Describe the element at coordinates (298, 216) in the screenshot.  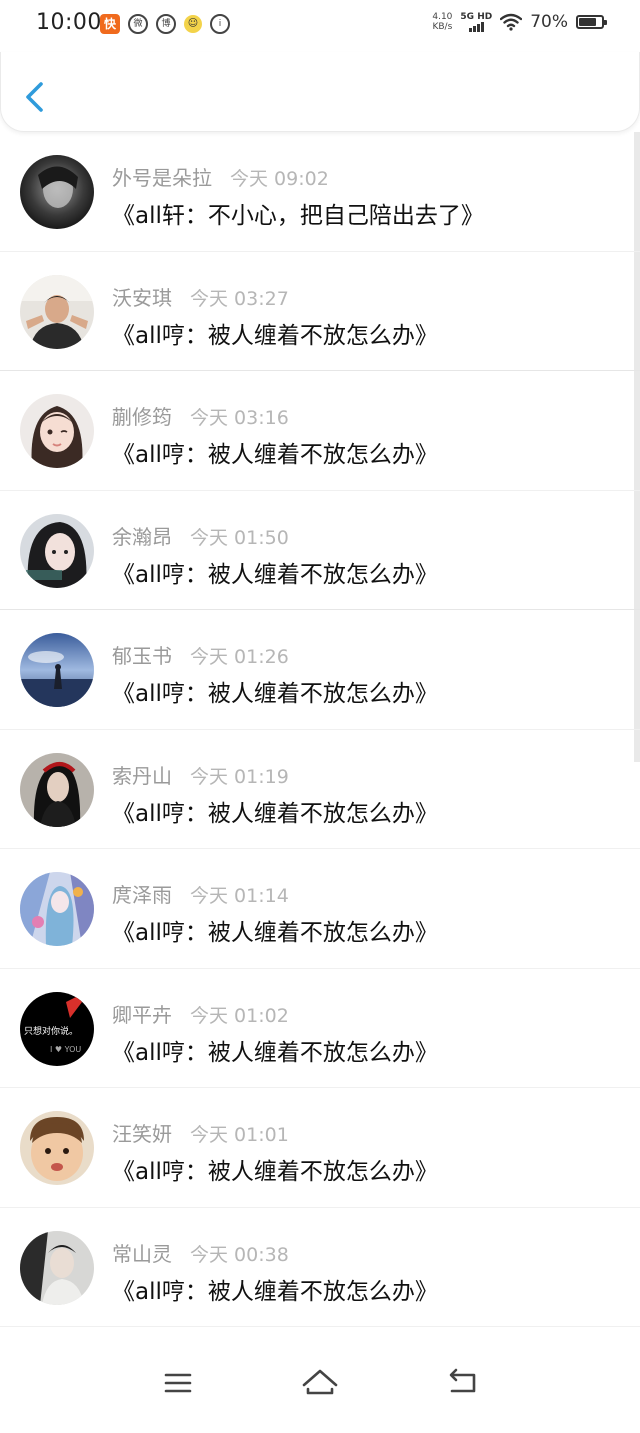
I see `message-text: 《all轩：不小心，把自己陪出去了》` at that location.